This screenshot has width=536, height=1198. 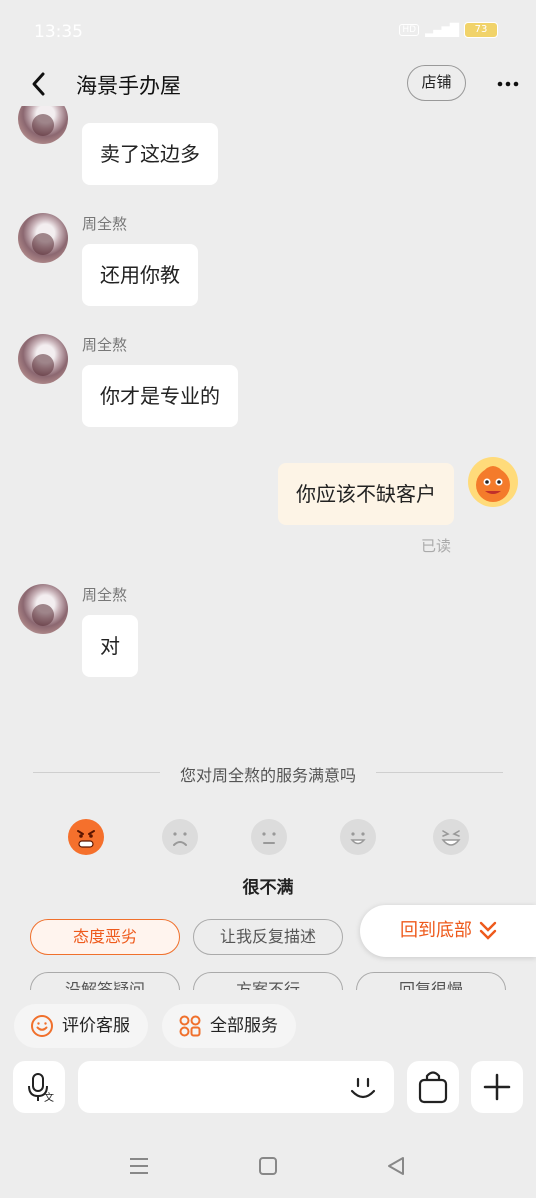 I want to click on menu-icon, so click(x=139, y=1166).